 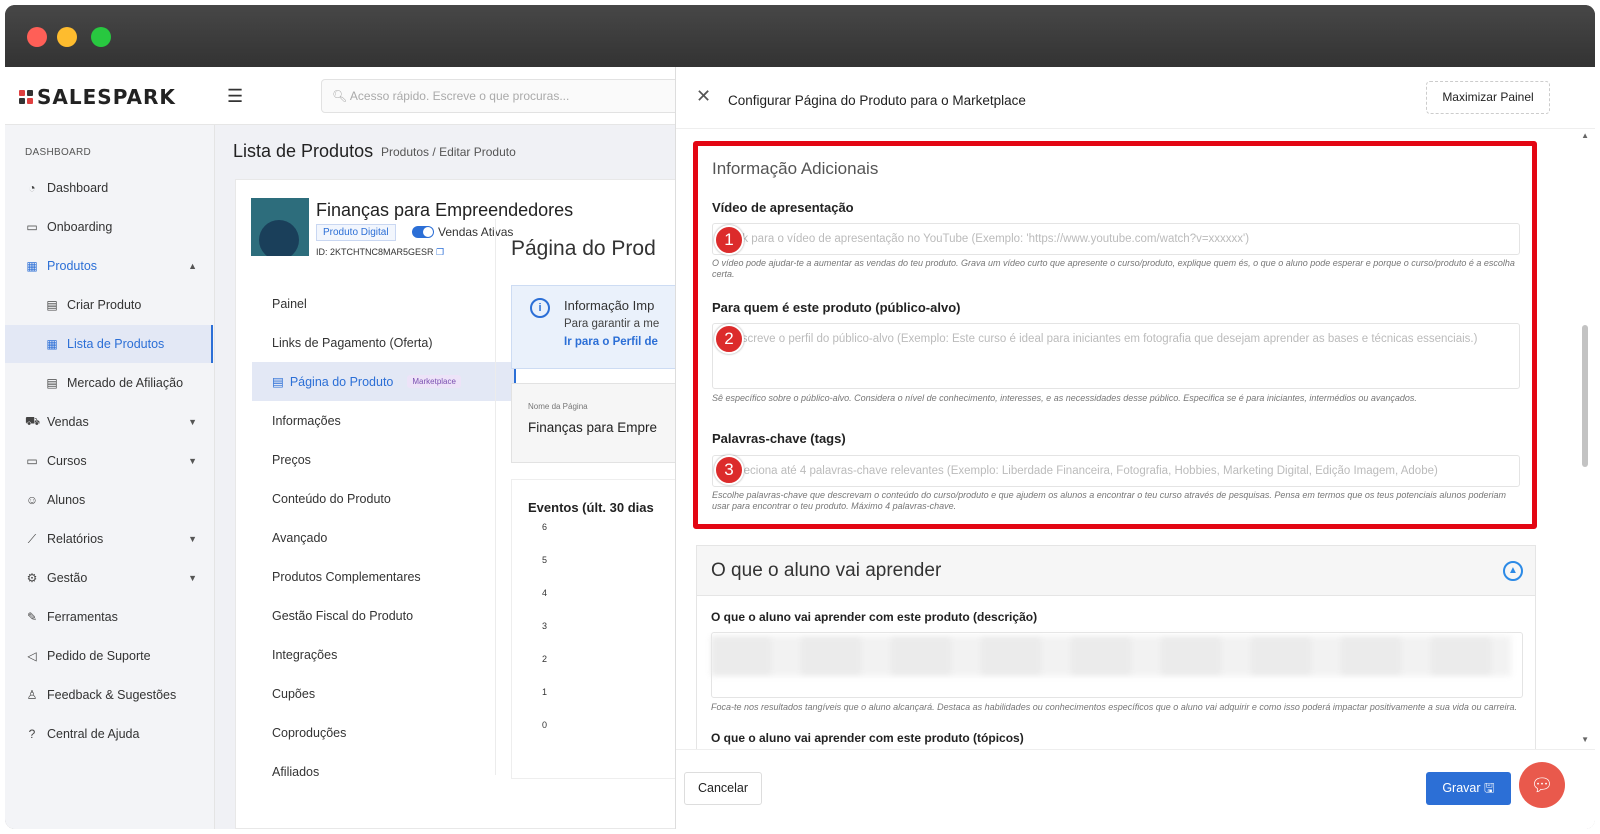 I want to click on save-button: Gravar 🖫, so click(x=1468, y=788).